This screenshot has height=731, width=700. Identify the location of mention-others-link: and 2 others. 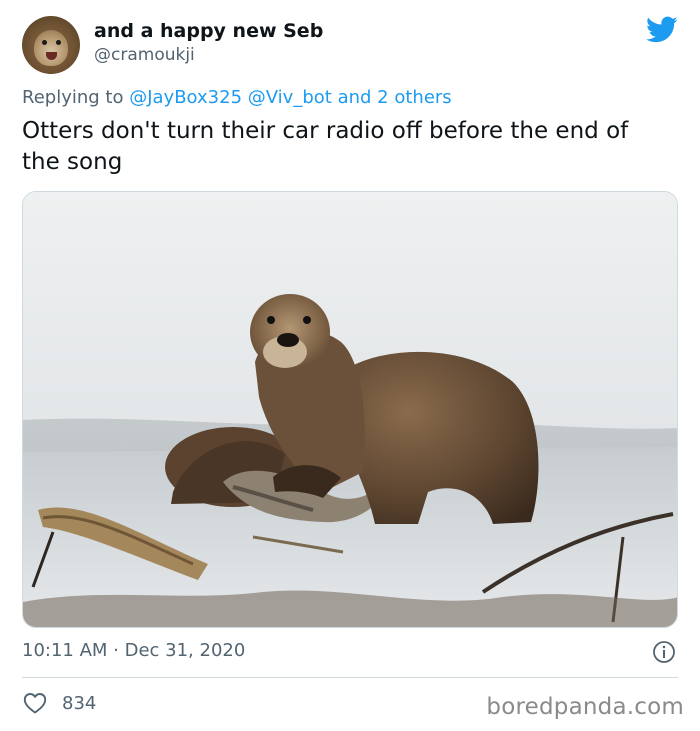
(395, 97).